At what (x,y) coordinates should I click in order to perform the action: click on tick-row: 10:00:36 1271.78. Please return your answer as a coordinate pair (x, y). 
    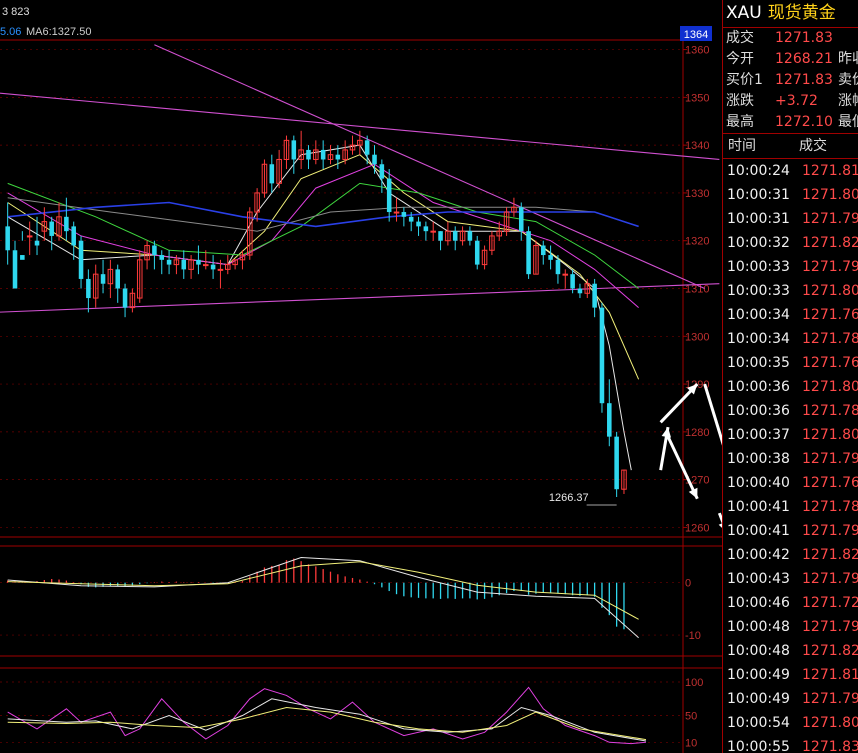
    Looking at the image, I should click on (790, 411).